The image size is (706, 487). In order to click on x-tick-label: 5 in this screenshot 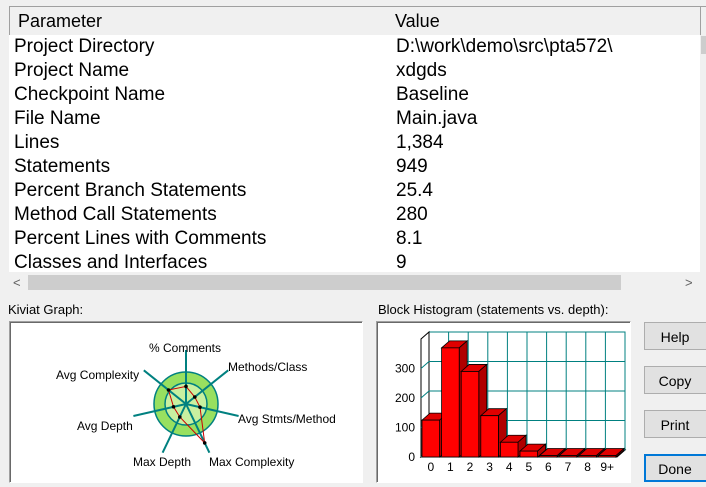, I will do `click(528, 467)`.